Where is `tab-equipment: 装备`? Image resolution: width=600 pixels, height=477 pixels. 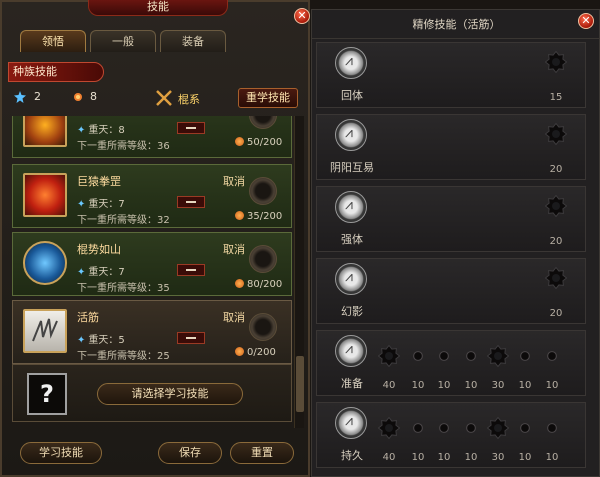 tab-equipment: 装备 is located at coordinates (193, 41).